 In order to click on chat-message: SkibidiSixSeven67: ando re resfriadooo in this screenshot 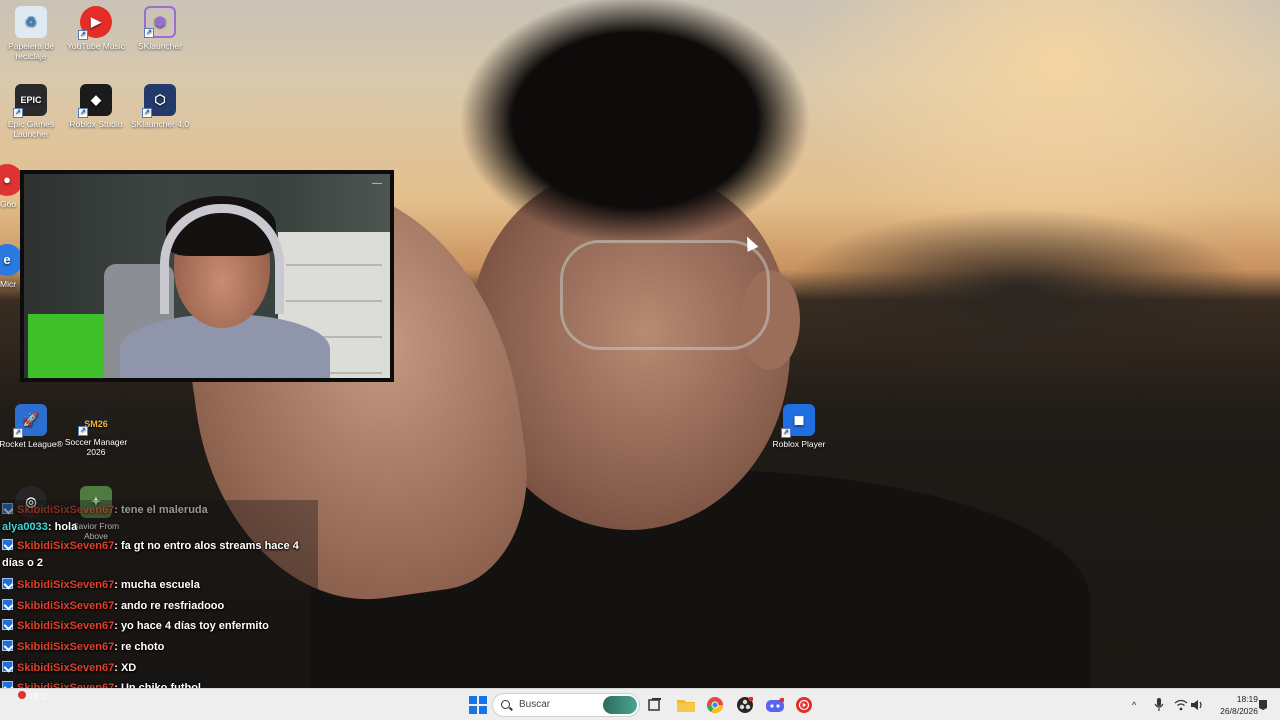, I will do `click(160, 606)`.